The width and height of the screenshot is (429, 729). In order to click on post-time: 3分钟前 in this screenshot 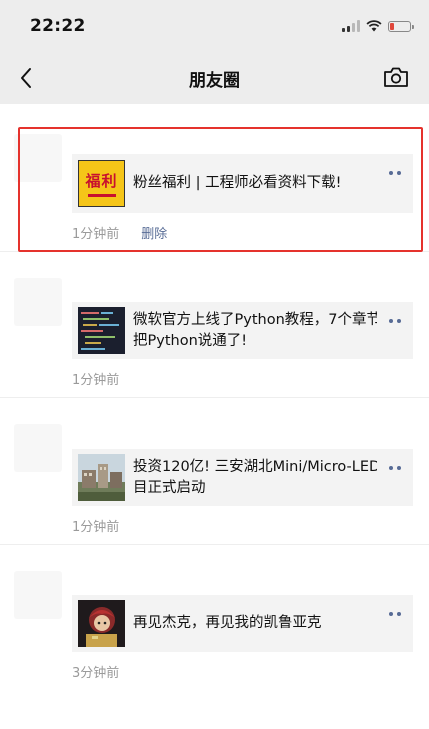, I will do `click(96, 673)`.